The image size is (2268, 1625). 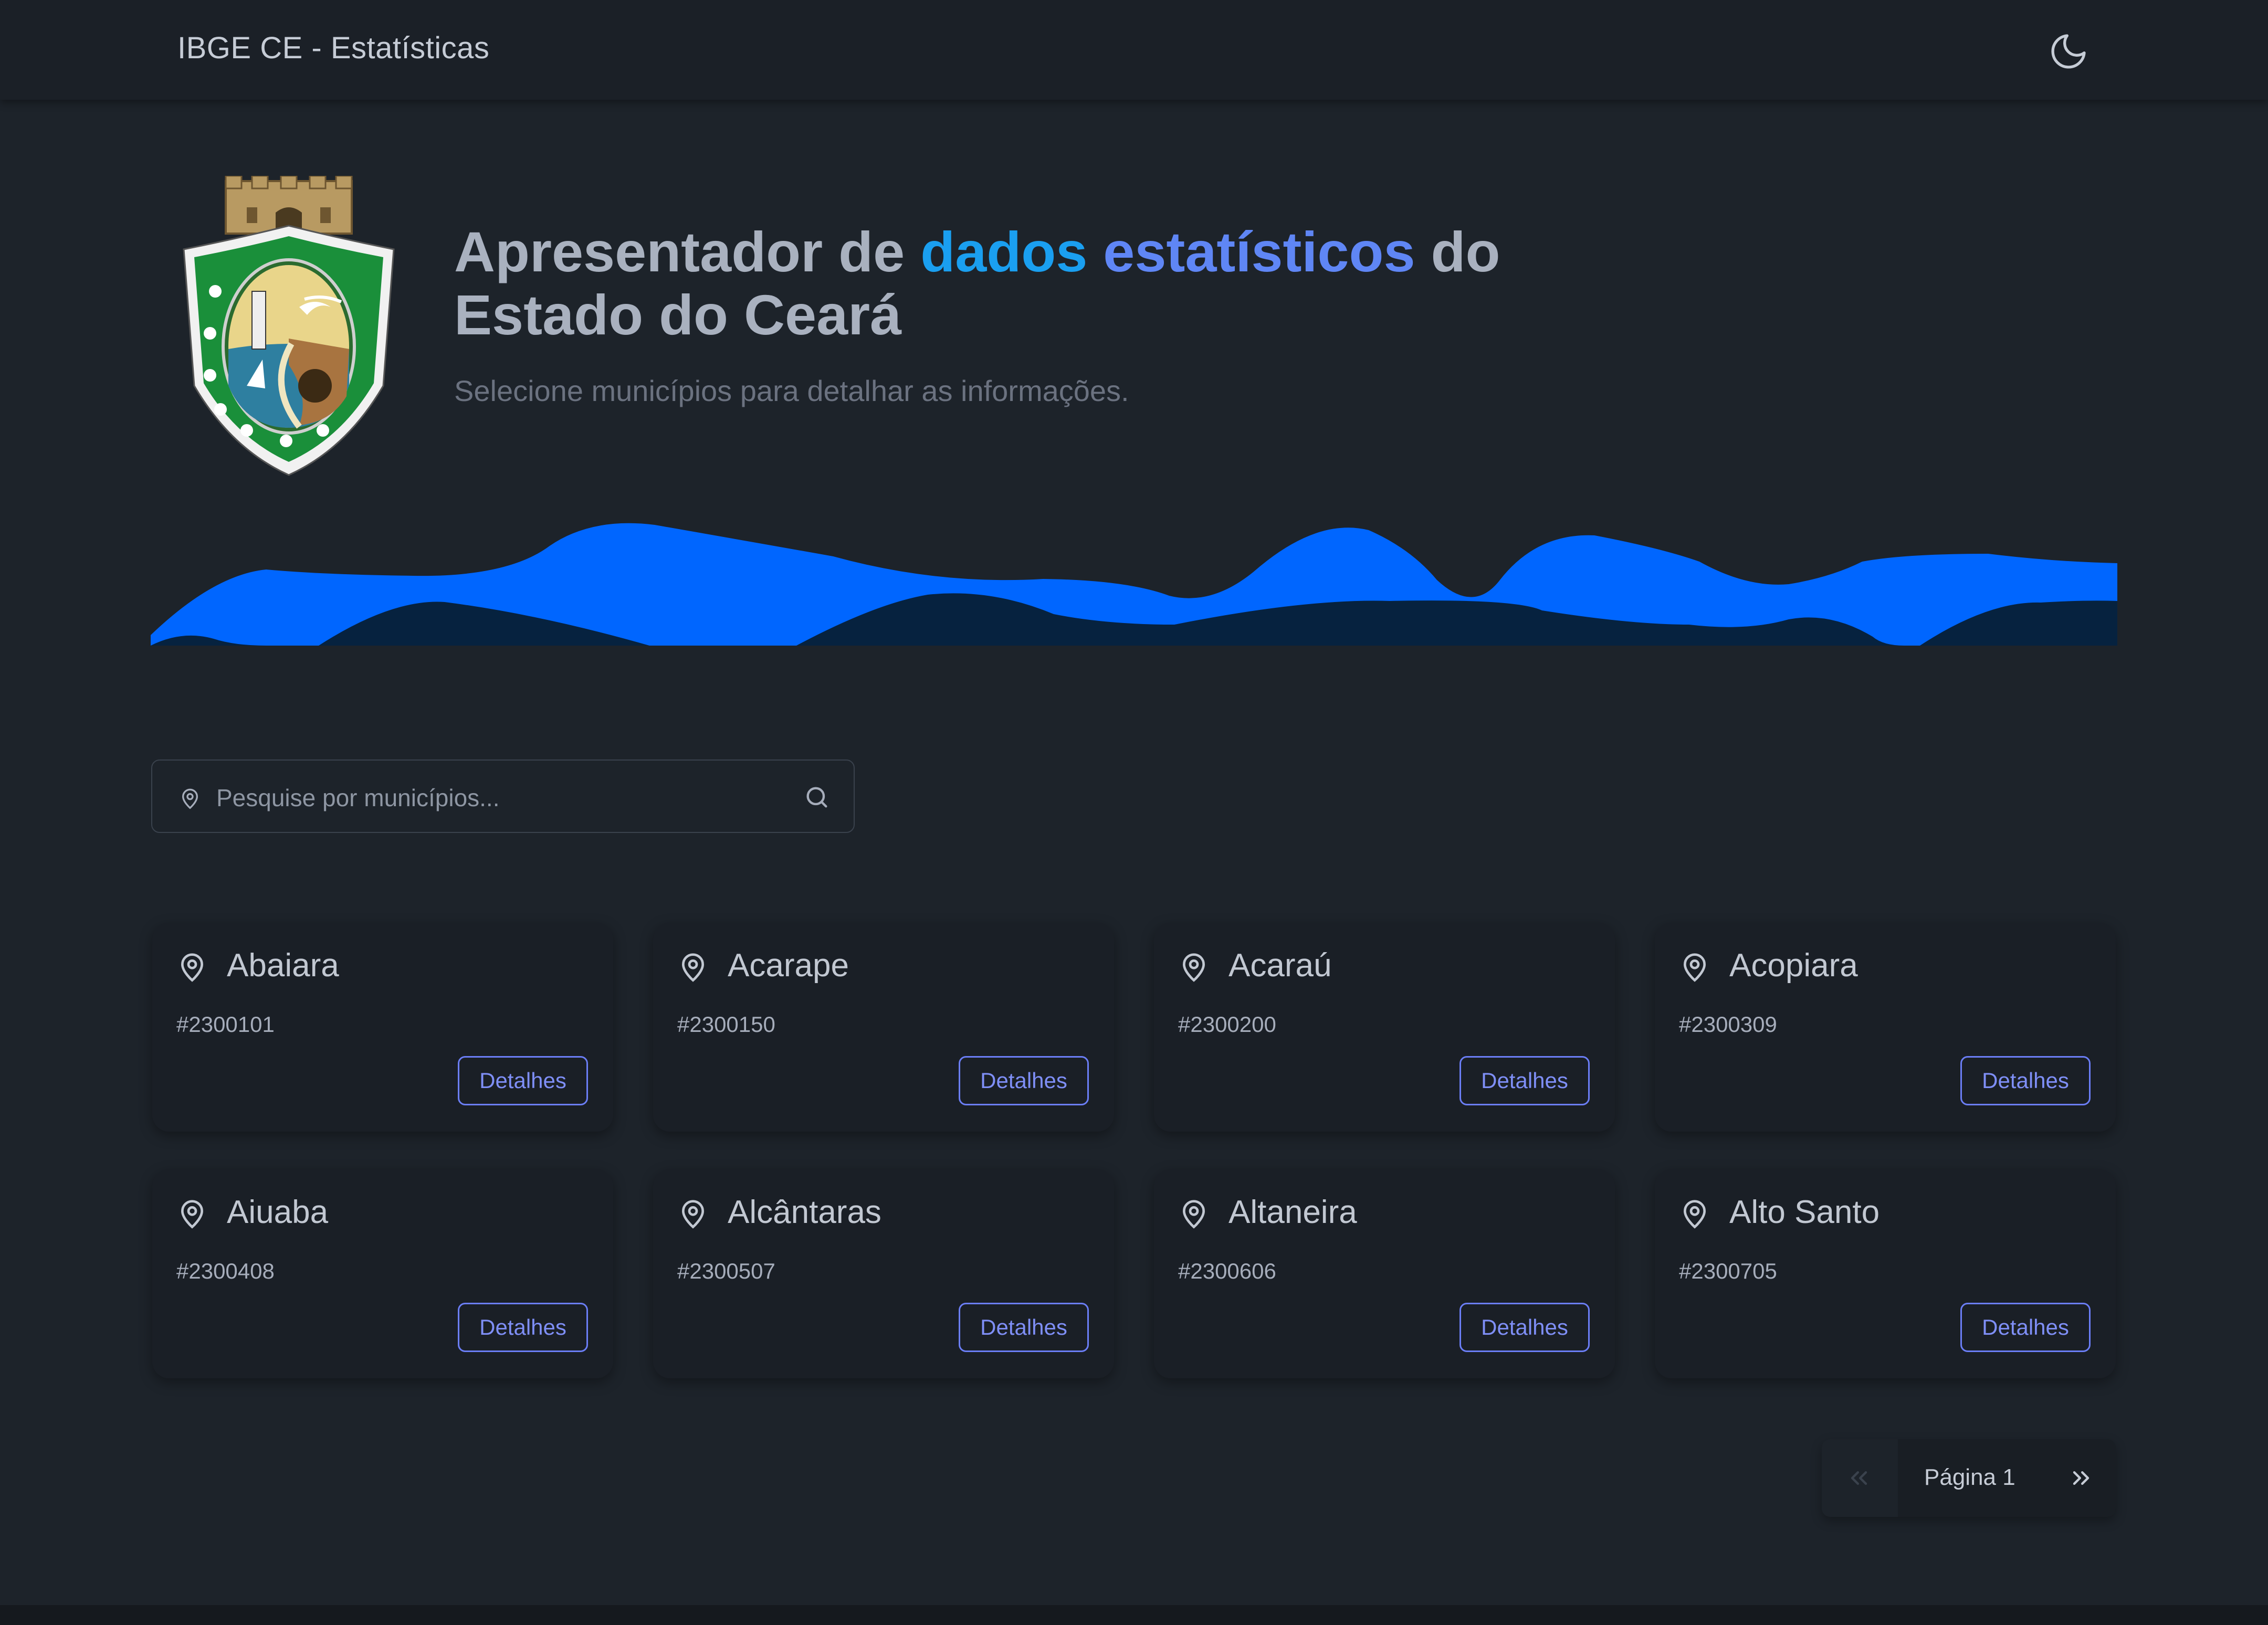 I want to click on municipio-code: #2300408, so click(x=225, y=1271).